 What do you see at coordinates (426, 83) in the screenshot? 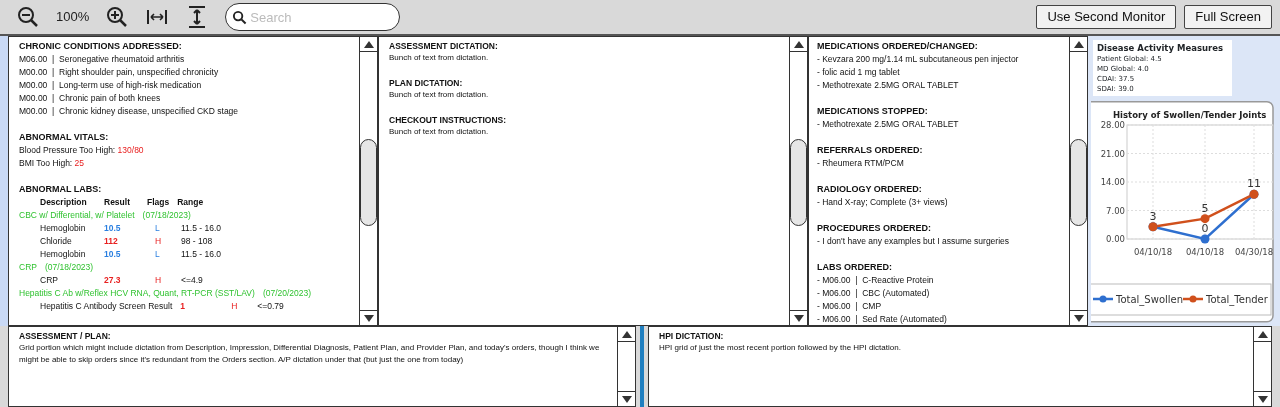
I see `section-heading: PLAN DICTATION:` at bounding box center [426, 83].